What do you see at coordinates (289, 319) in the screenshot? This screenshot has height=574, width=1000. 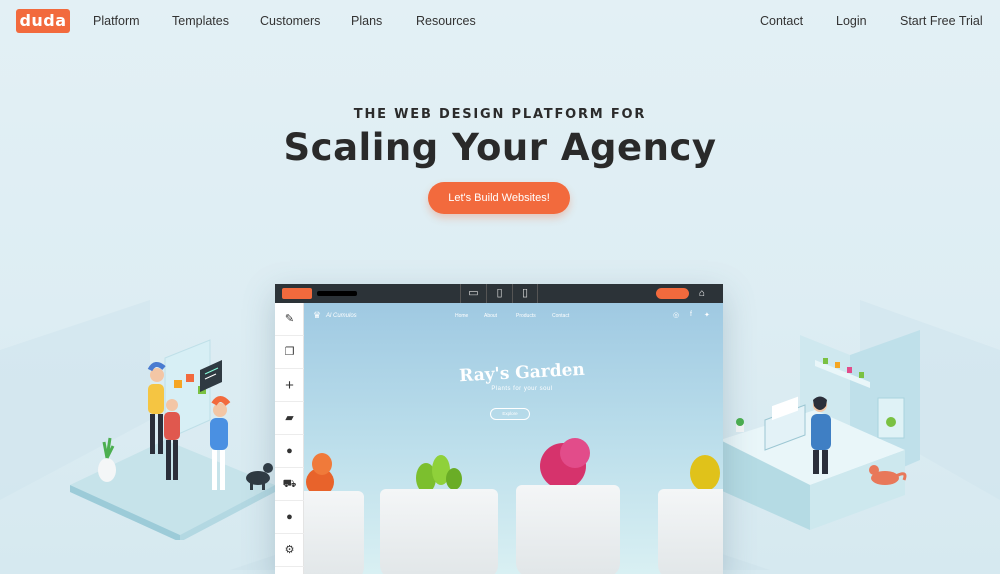 I see `design-brush-icon: ✎` at bounding box center [289, 319].